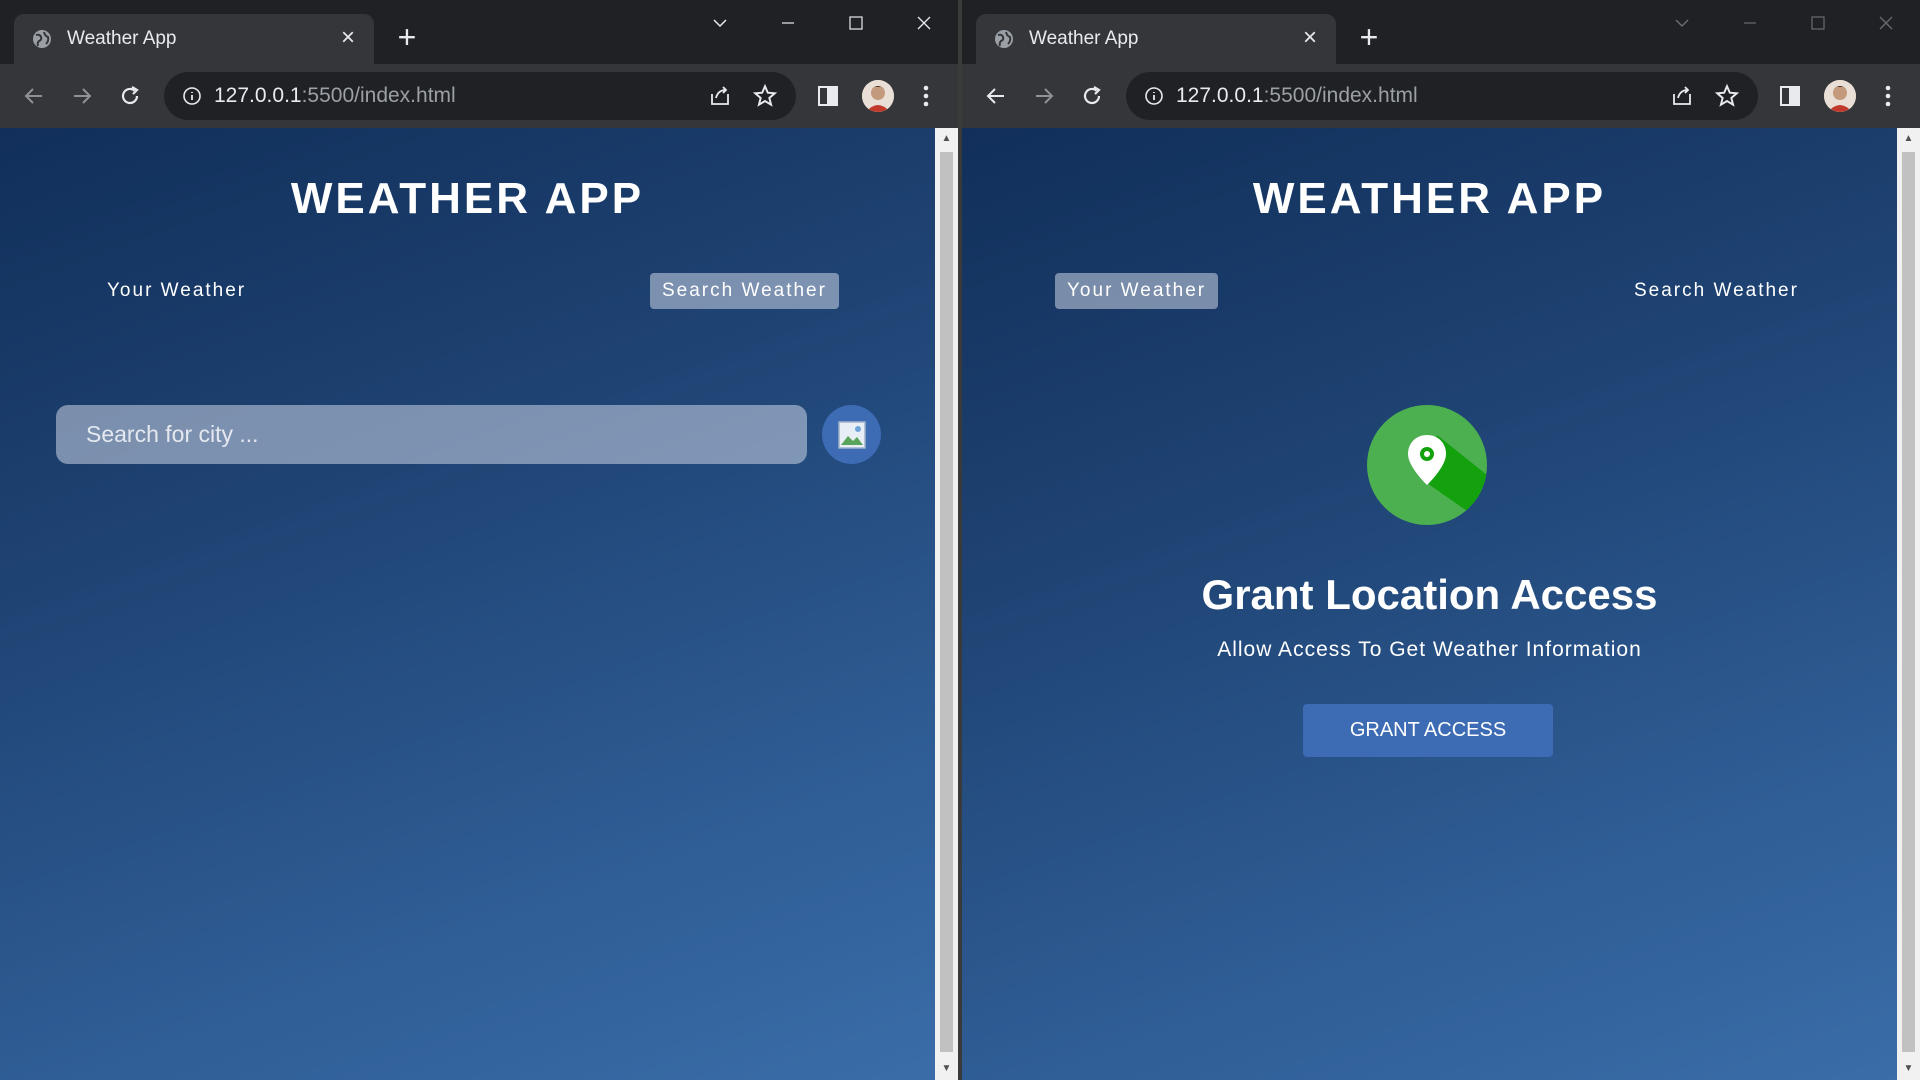 The width and height of the screenshot is (1920, 1080). Describe the element at coordinates (1429, 594) in the screenshot. I see `grant-title: Grant Location Access` at that location.